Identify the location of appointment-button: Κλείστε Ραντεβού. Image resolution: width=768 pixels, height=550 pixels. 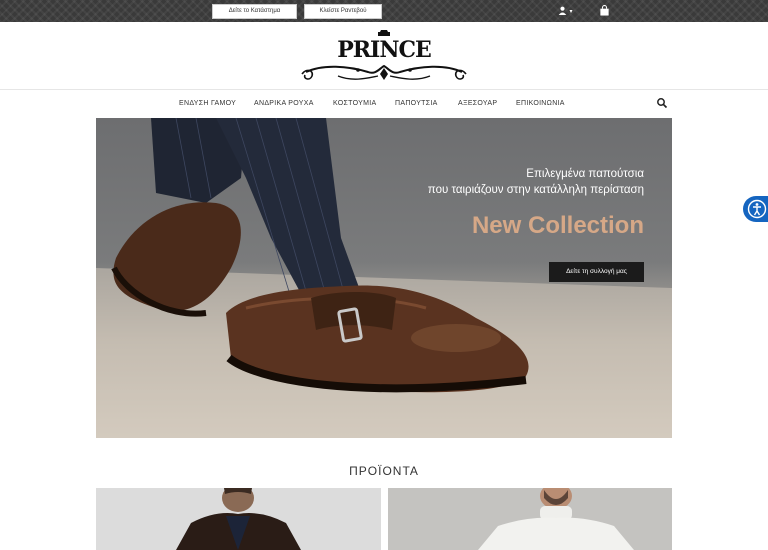
(343, 11).